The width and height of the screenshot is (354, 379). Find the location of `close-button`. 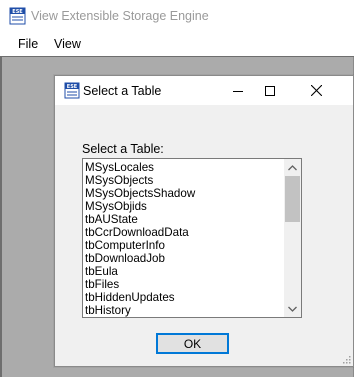

close-button is located at coordinates (316, 90).